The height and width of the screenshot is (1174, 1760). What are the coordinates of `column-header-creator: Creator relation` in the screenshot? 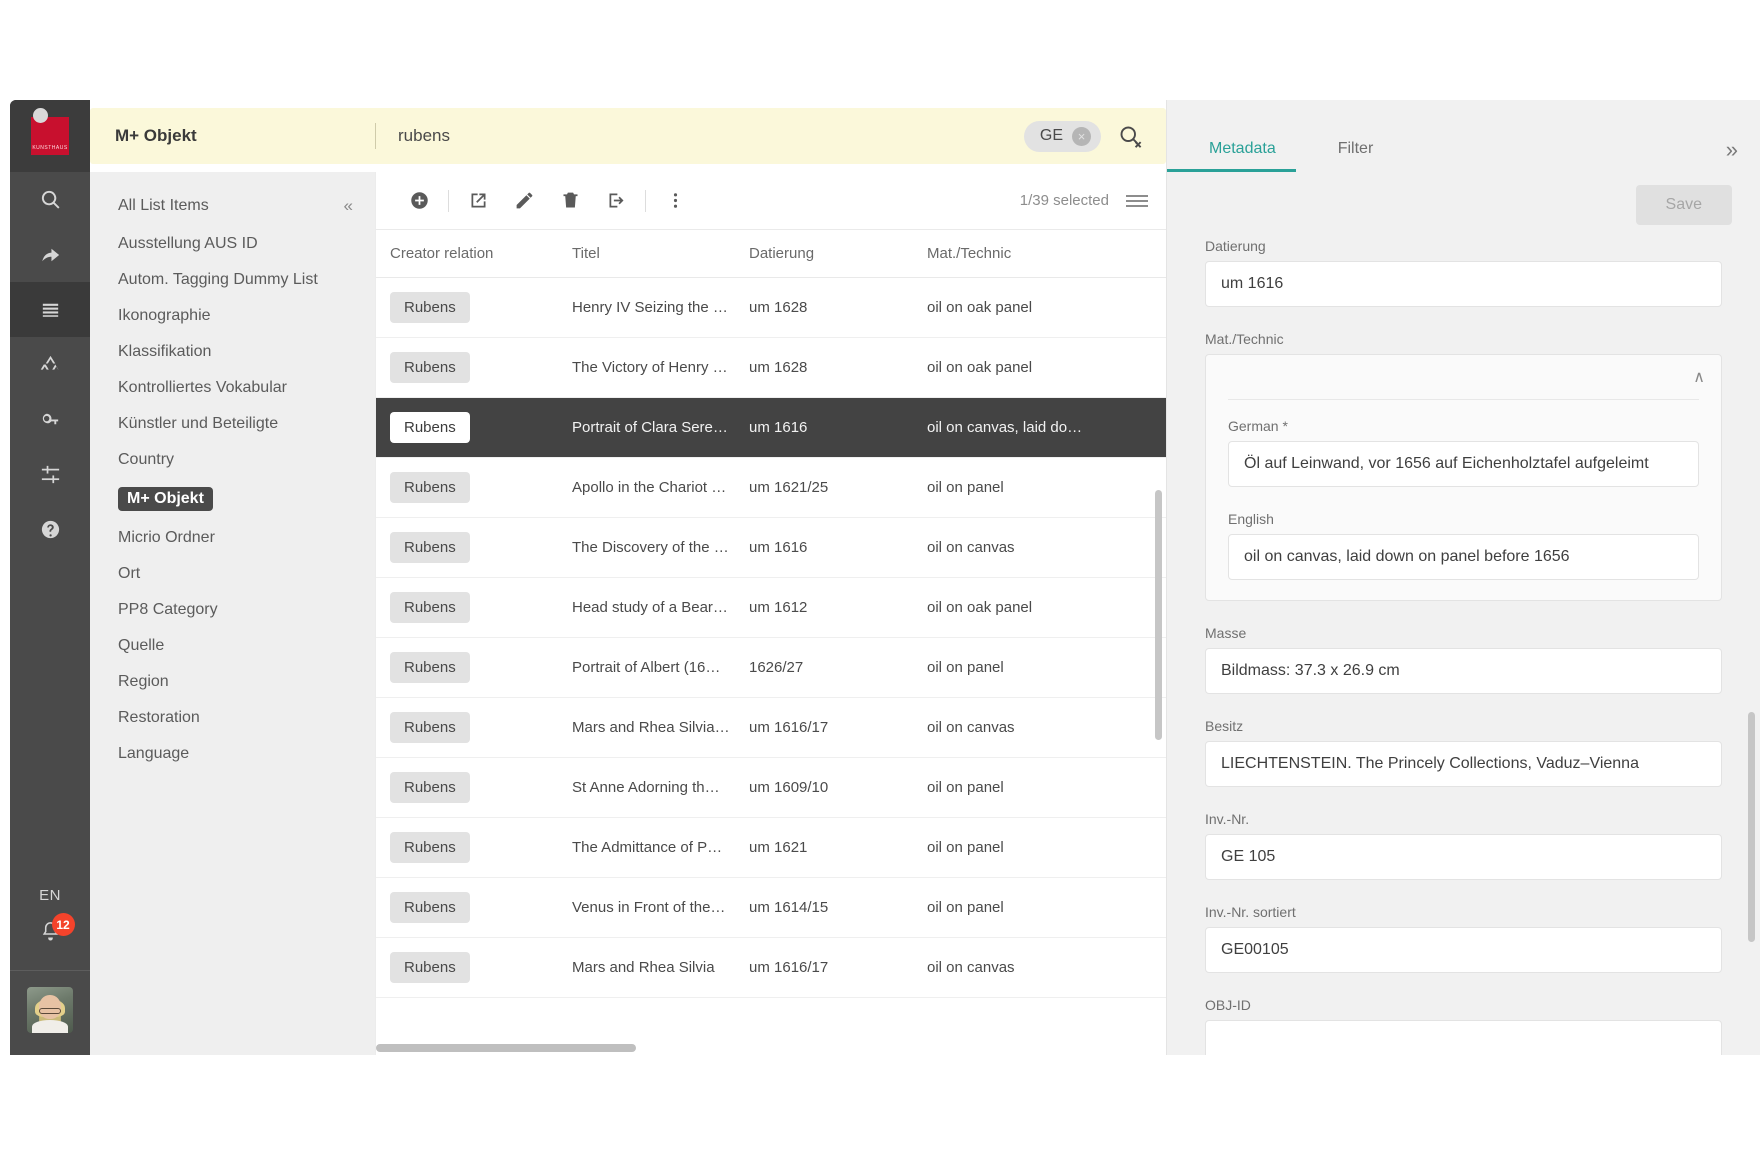 It's located at (481, 253).